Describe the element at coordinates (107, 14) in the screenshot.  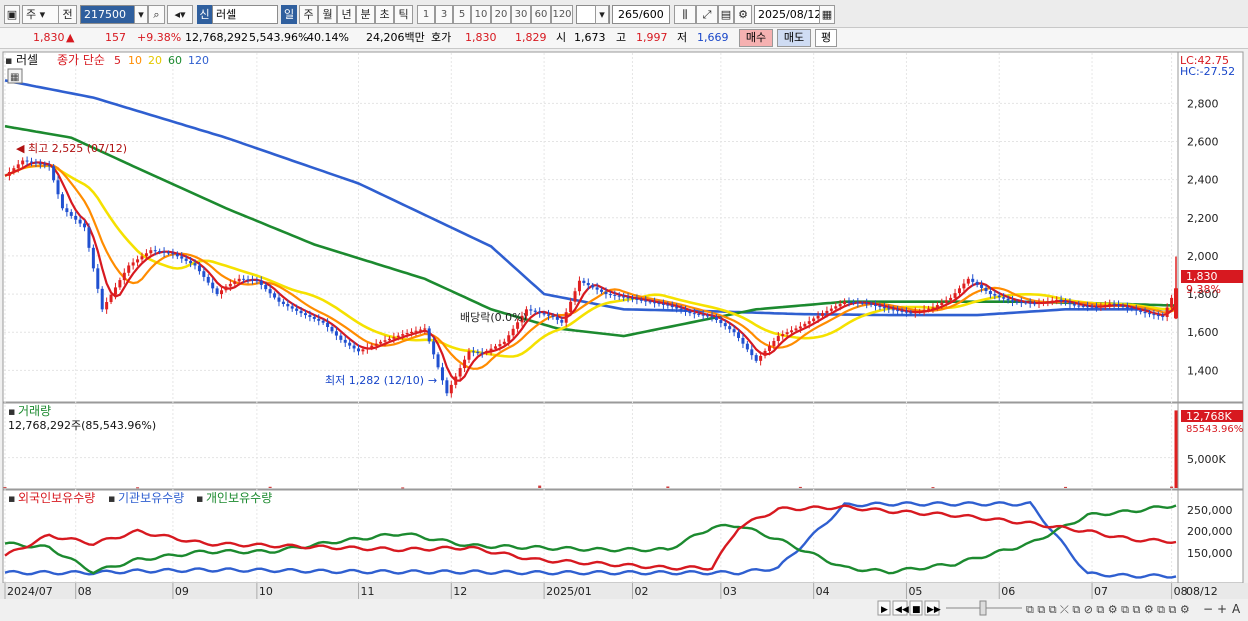
I see `stock-code-input: 217500` at that location.